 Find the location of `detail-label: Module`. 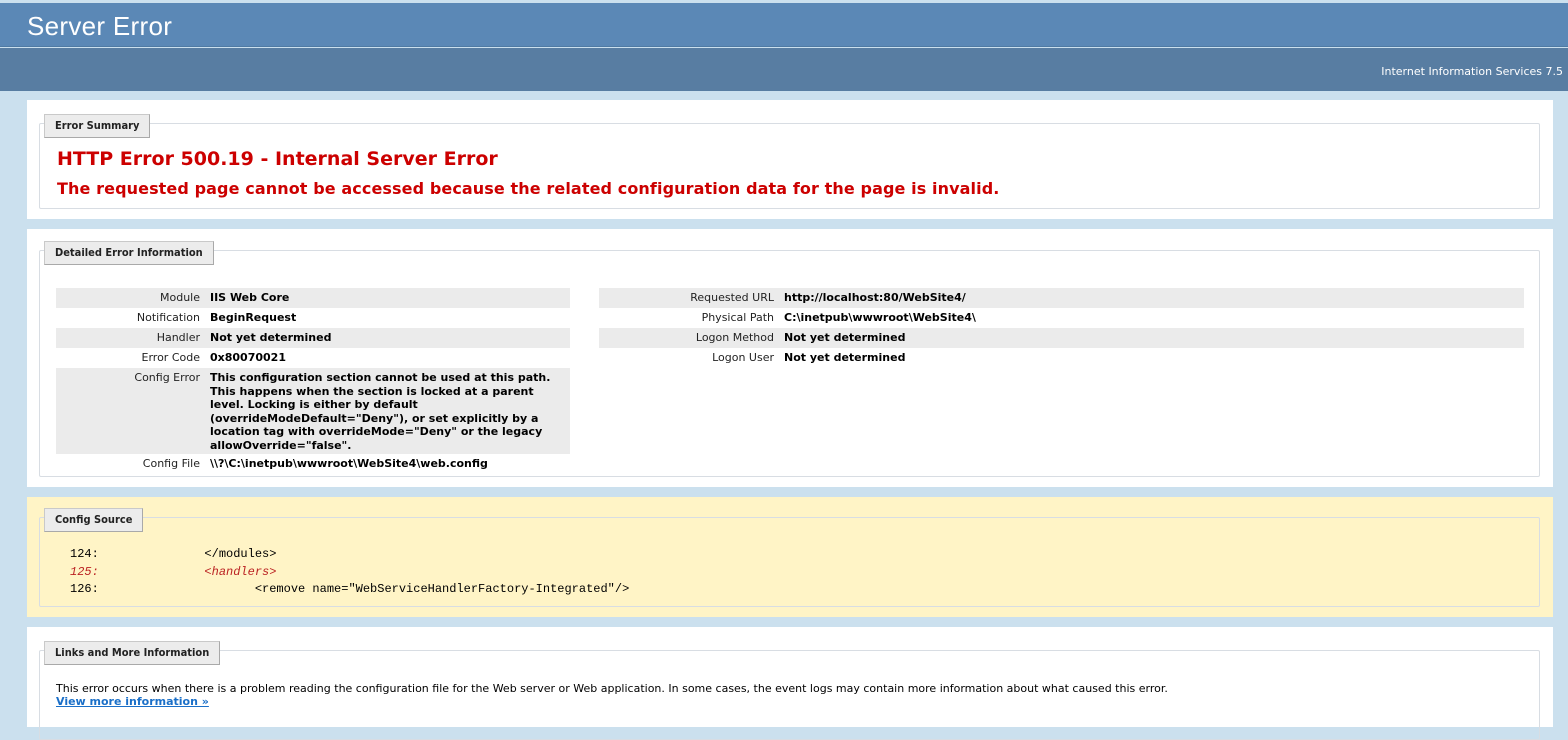

detail-label: Module is located at coordinates (180, 297).